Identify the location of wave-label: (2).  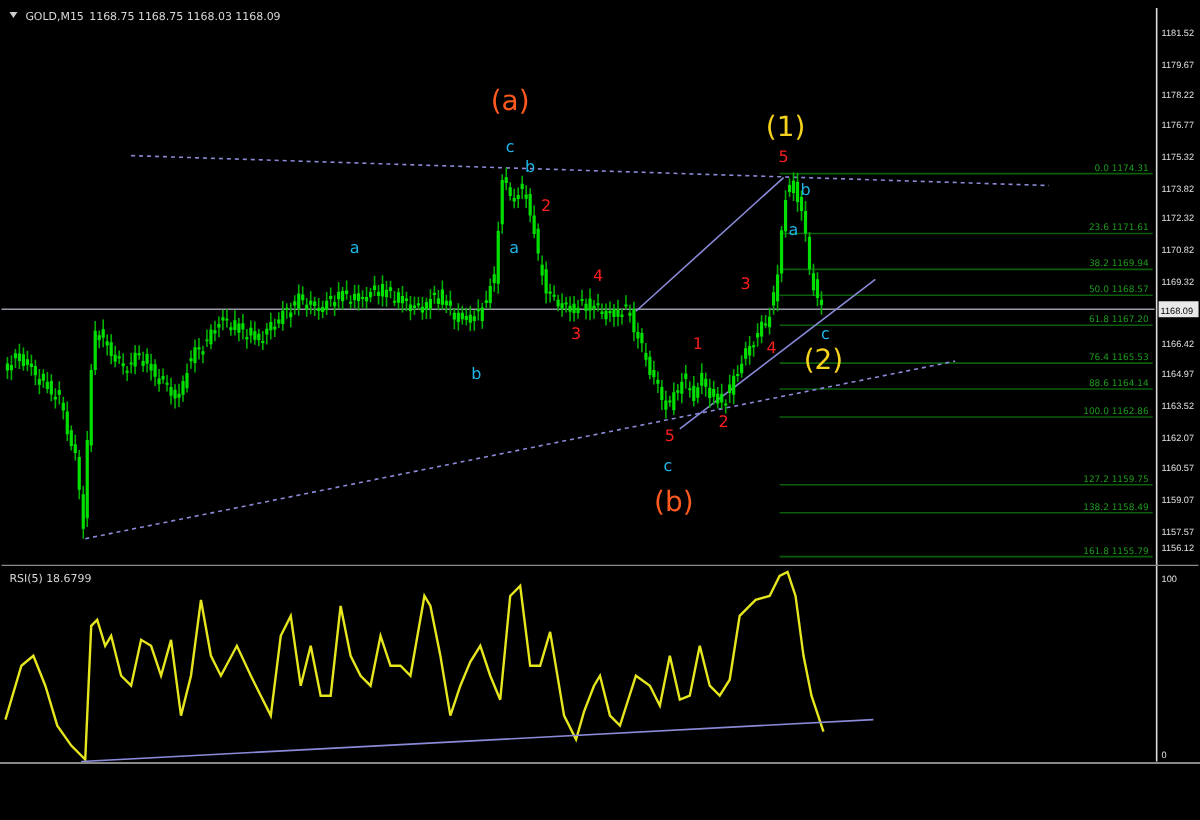
(823, 361).